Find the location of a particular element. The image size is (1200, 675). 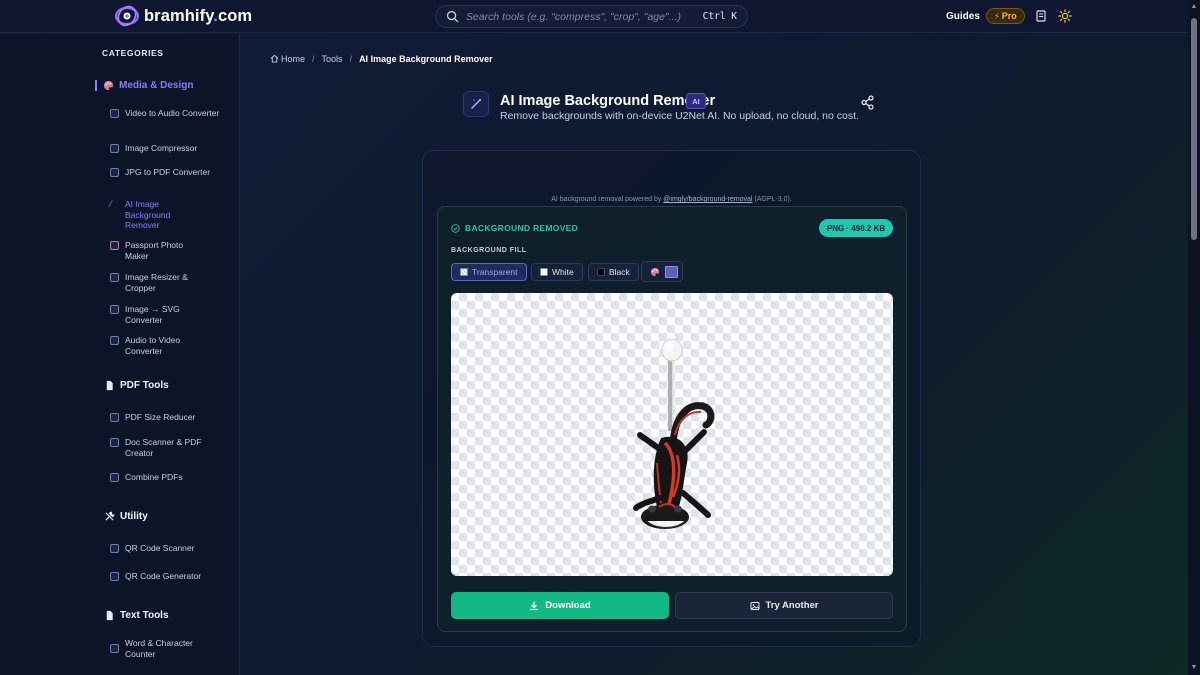

brand-logo: bramhify.com is located at coordinates (183, 16).